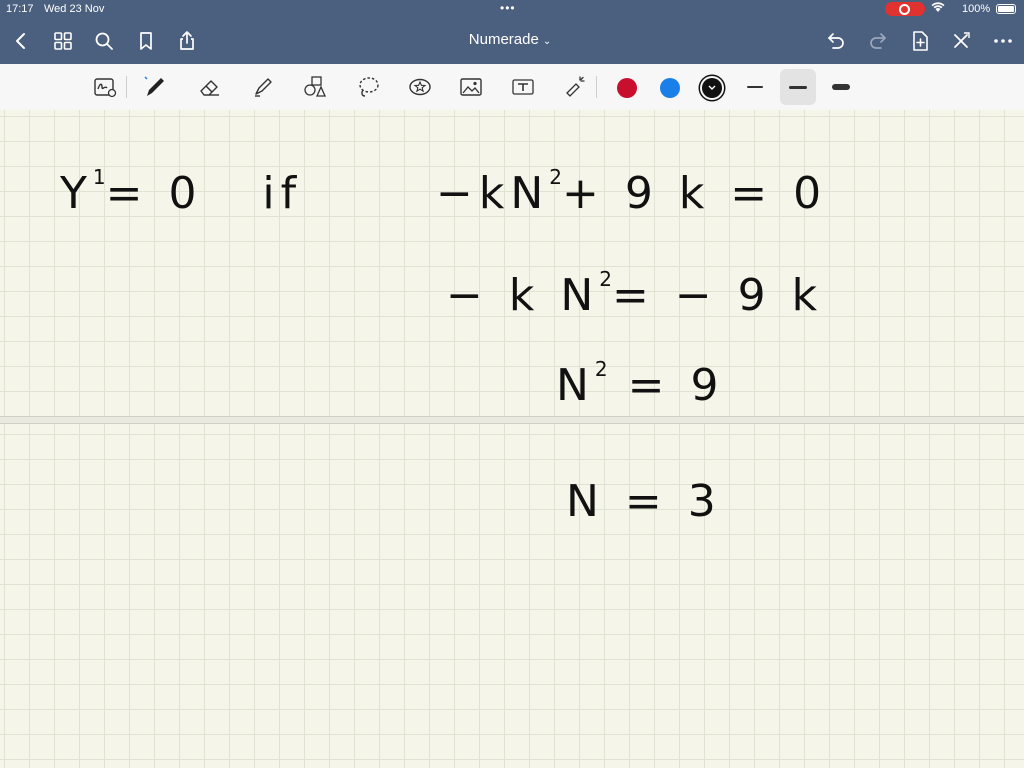  What do you see at coordinates (627, 88) in the screenshot?
I see `color-red-button` at bounding box center [627, 88].